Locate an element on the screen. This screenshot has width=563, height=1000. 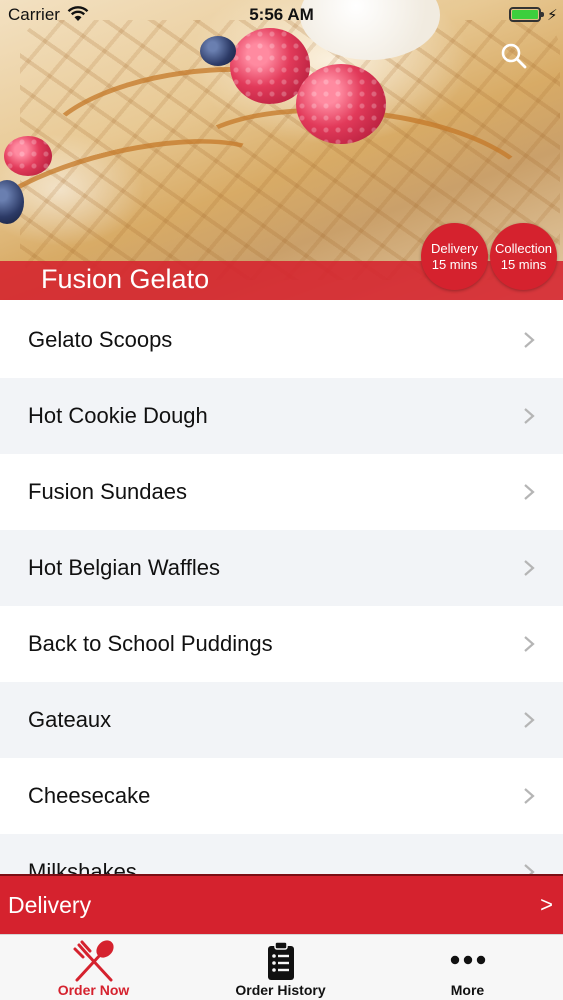
clipboard-list-icon is located at coordinates (280, 960).